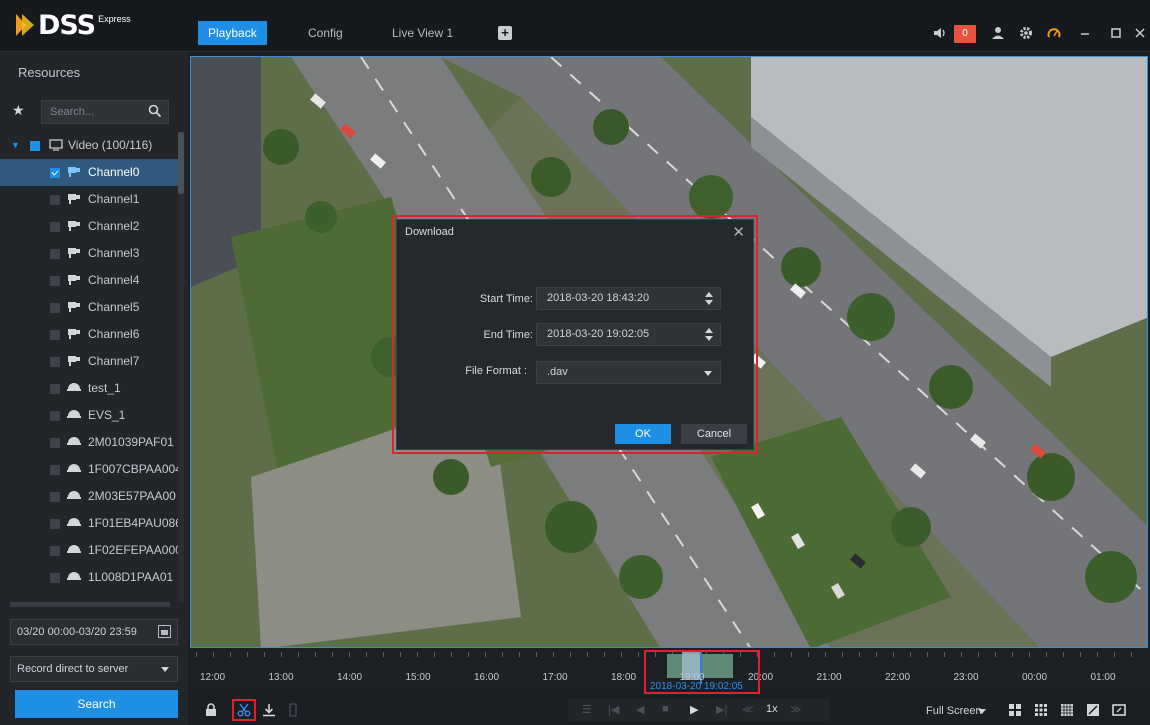 This screenshot has height=725, width=1150. What do you see at coordinates (181, 367) in the screenshot?
I see `tree-scrollbar` at bounding box center [181, 367].